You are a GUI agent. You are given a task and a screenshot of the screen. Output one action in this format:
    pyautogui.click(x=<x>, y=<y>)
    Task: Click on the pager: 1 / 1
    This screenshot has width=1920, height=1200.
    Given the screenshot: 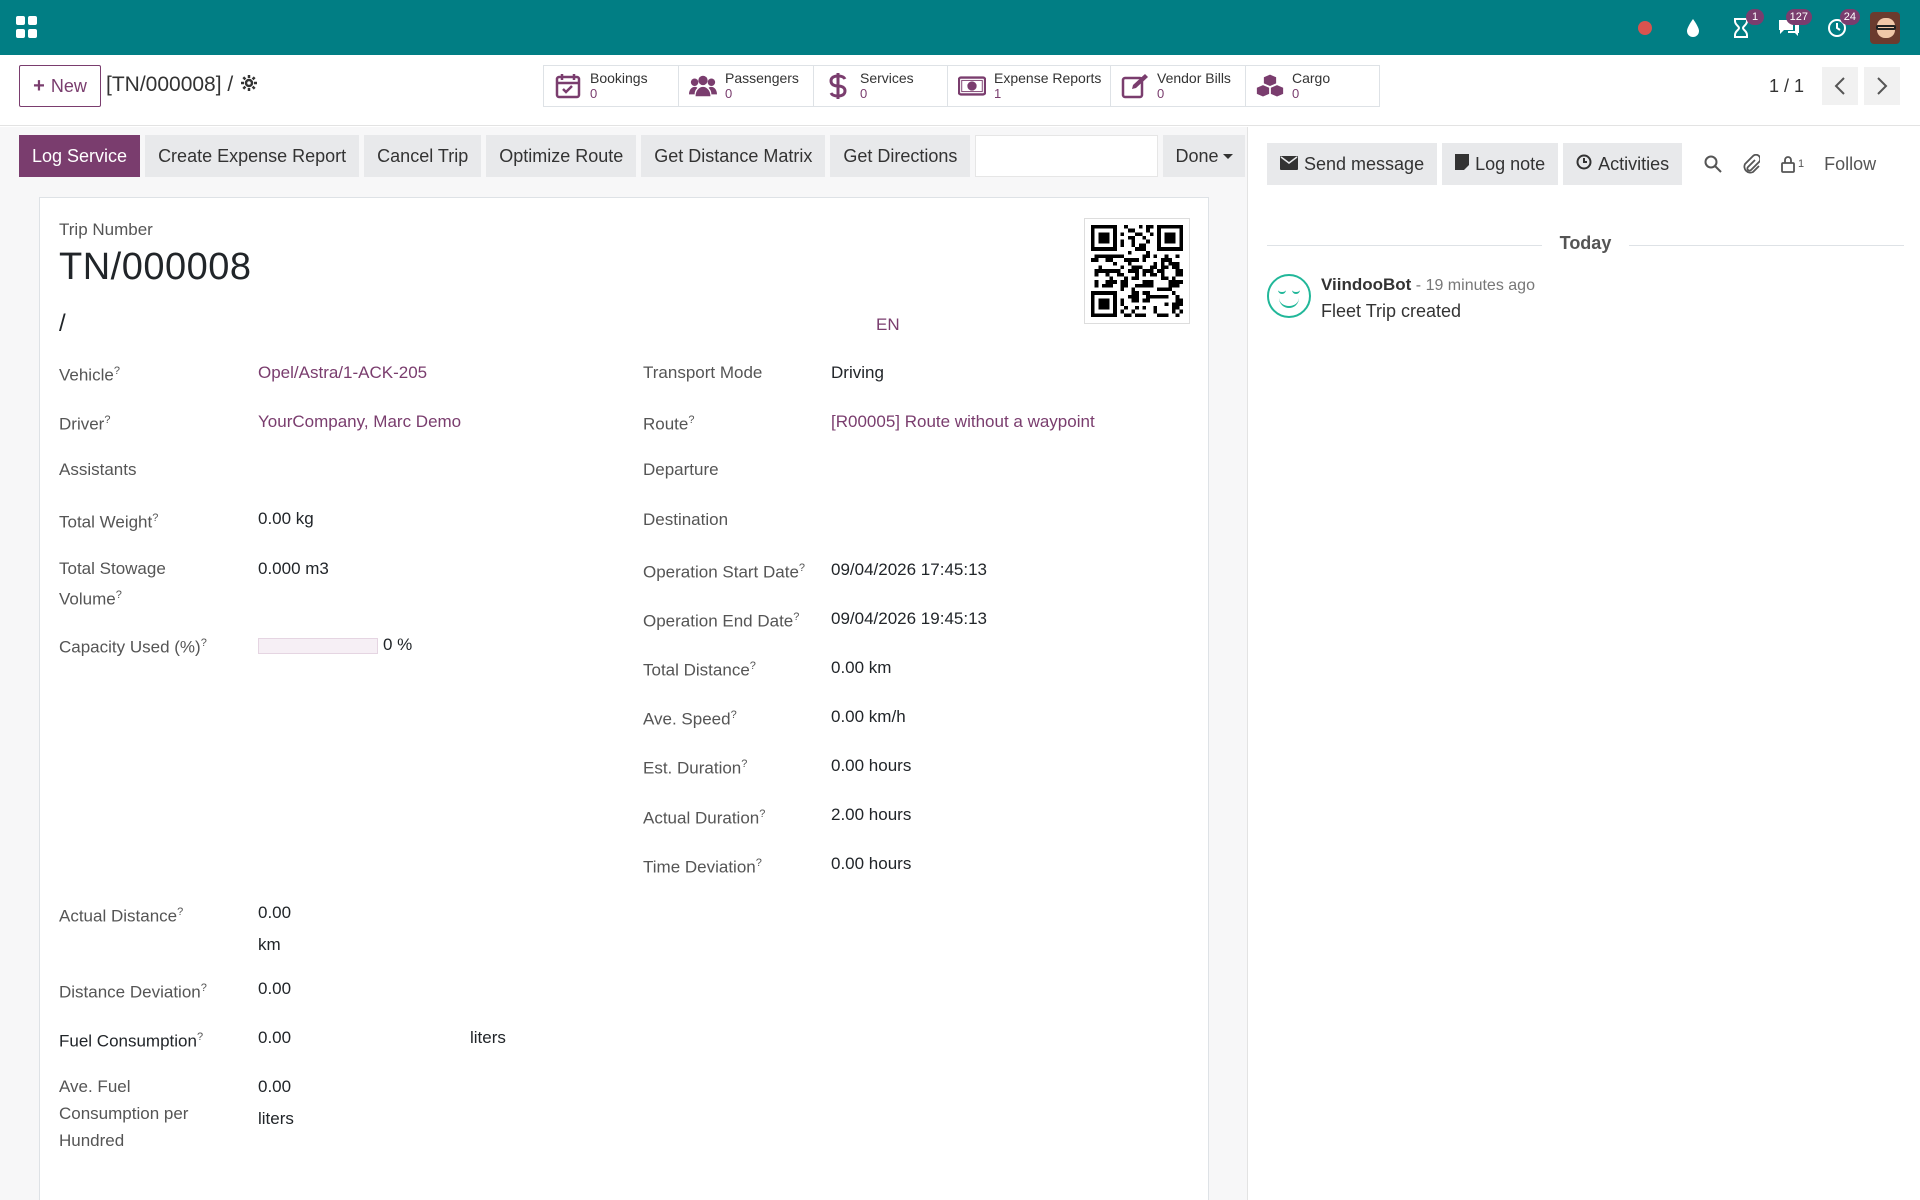 What is the action you would take?
    pyautogui.click(x=1834, y=86)
    